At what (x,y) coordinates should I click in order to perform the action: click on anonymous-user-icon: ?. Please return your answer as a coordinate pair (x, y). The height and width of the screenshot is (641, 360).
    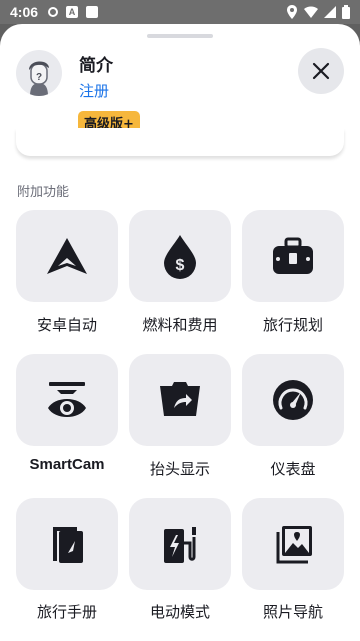
    Looking at the image, I should click on (39, 78).